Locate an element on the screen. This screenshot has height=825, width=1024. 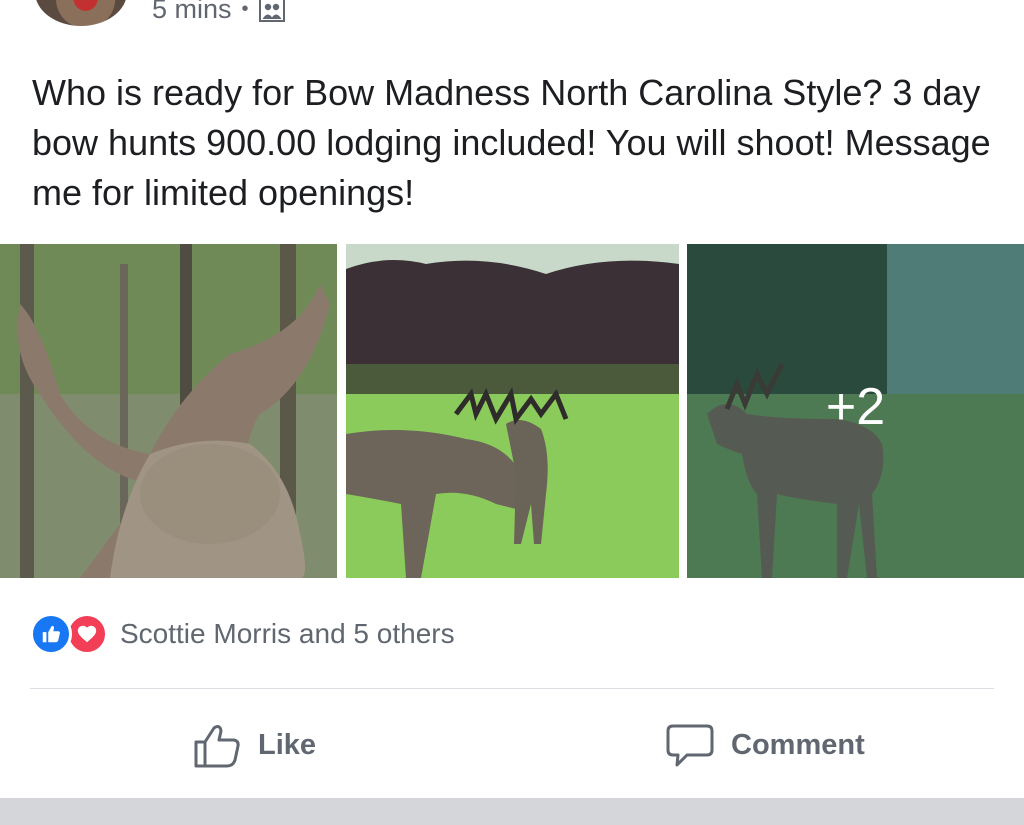
comment-icon is located at coordinates (690, 745).